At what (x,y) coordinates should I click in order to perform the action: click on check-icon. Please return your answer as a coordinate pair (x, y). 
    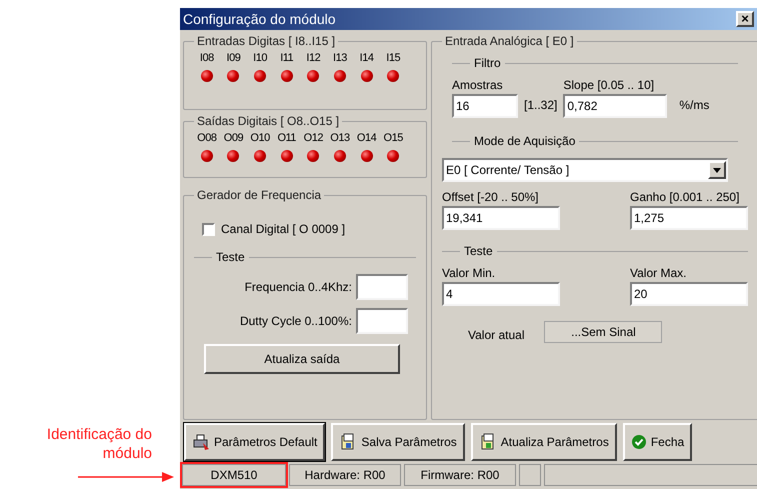
    Looking at the image, I should click on (638, 442).